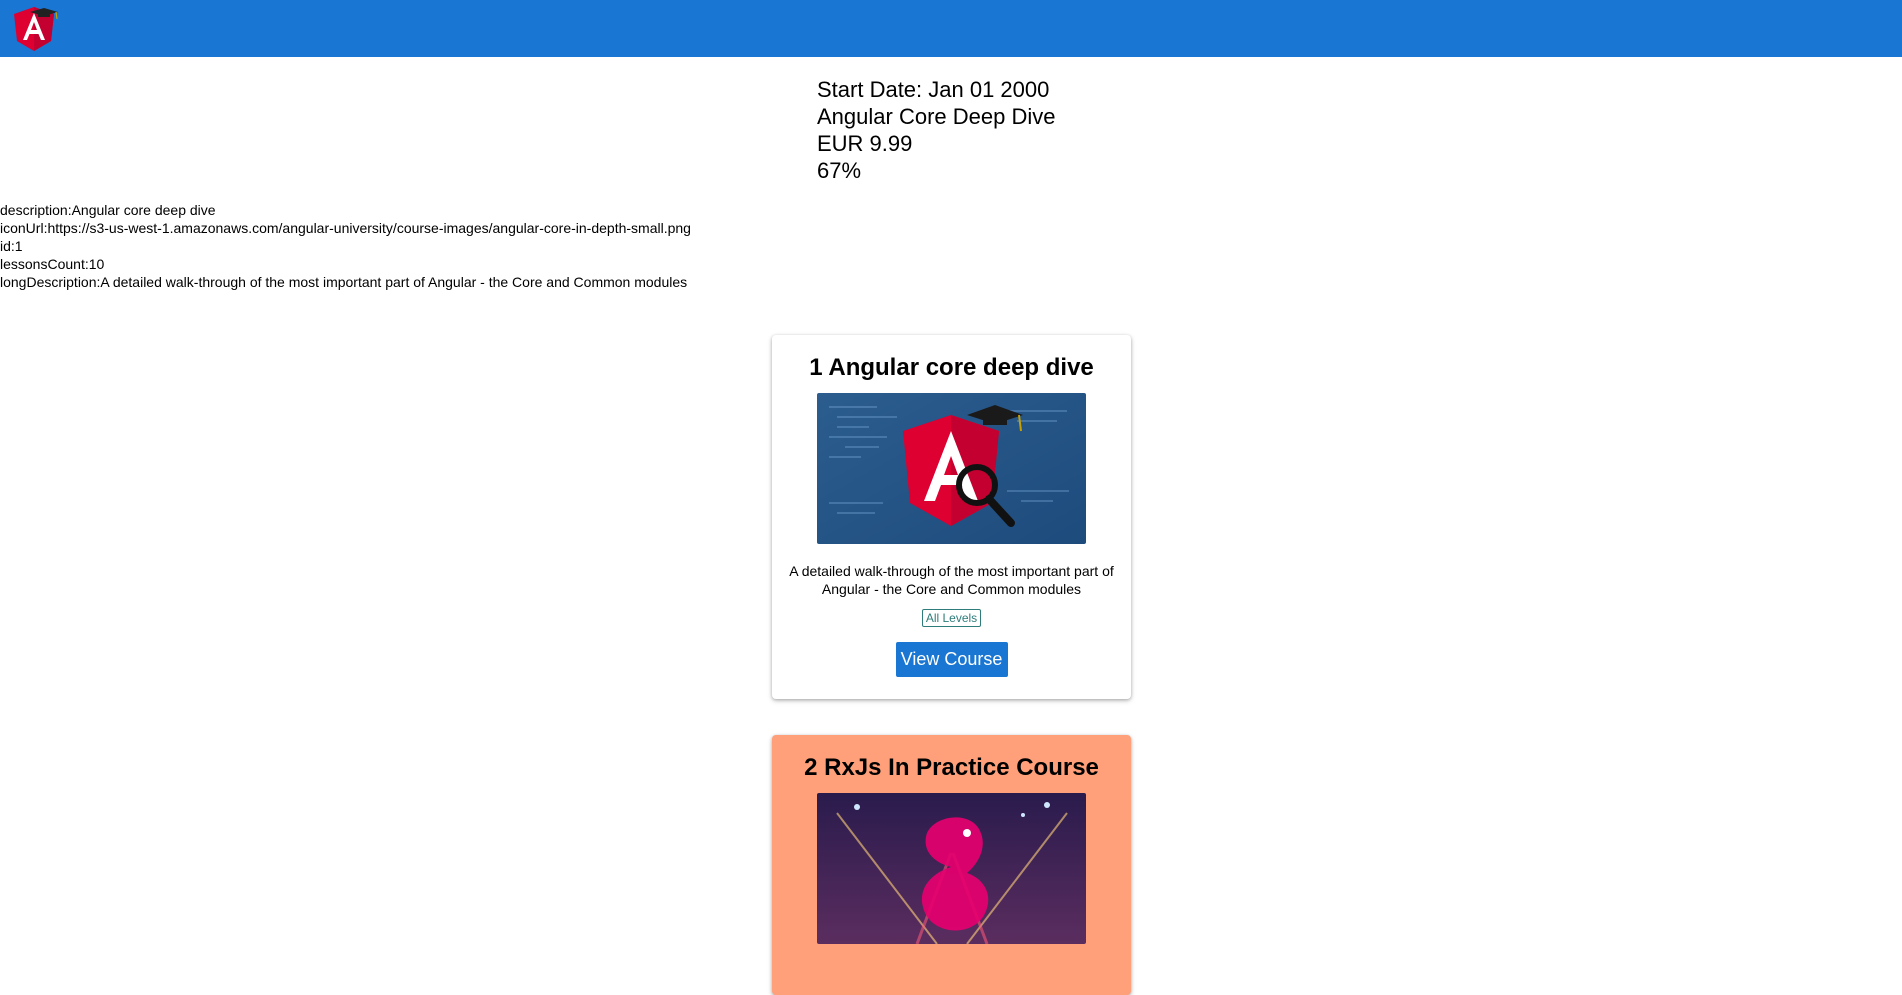  I want to click on course-price: EUR 9.99, so click(865, 143).